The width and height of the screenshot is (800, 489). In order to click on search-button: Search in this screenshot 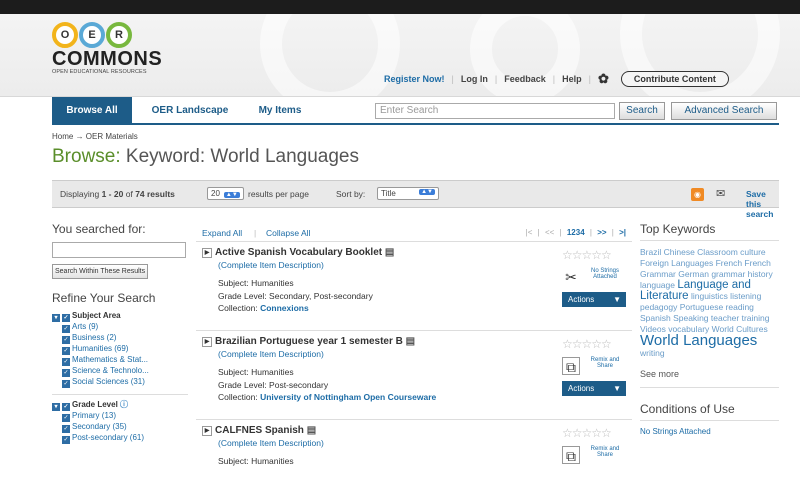, I will do `click(642, 111)`.